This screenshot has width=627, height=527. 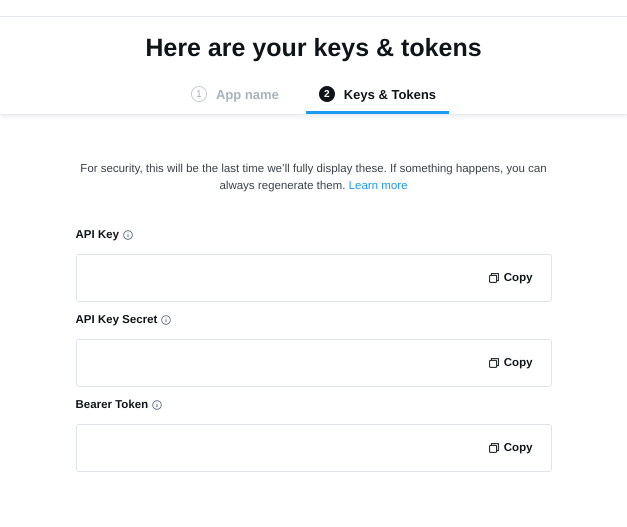 What do you see at coordinates (112, 405) in the screenshot?
I see `field-label: Bearer Token` at bounding box center [112, 405].